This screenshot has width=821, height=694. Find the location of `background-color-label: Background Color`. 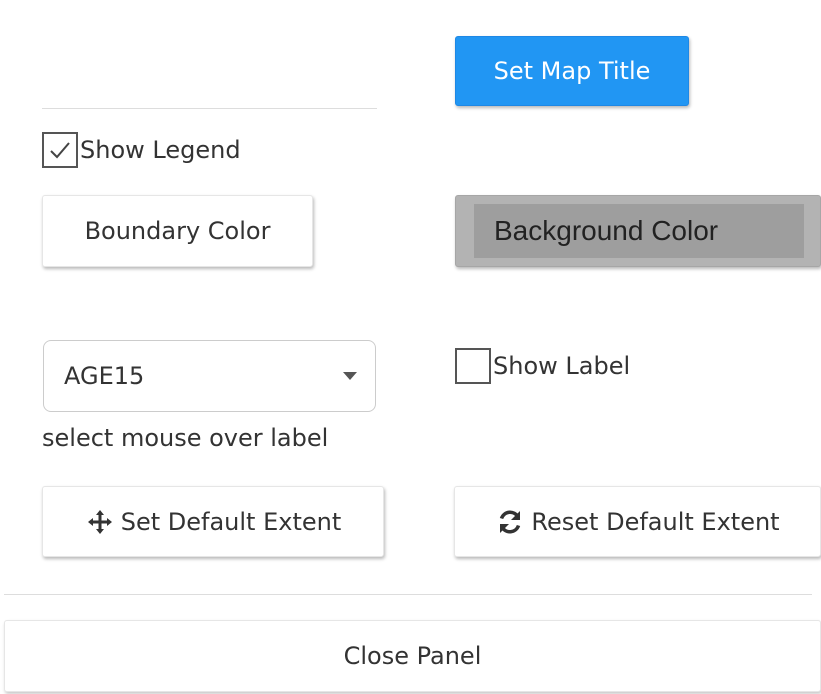

background-color-label: Background Color is located at coordinates (639, 231).